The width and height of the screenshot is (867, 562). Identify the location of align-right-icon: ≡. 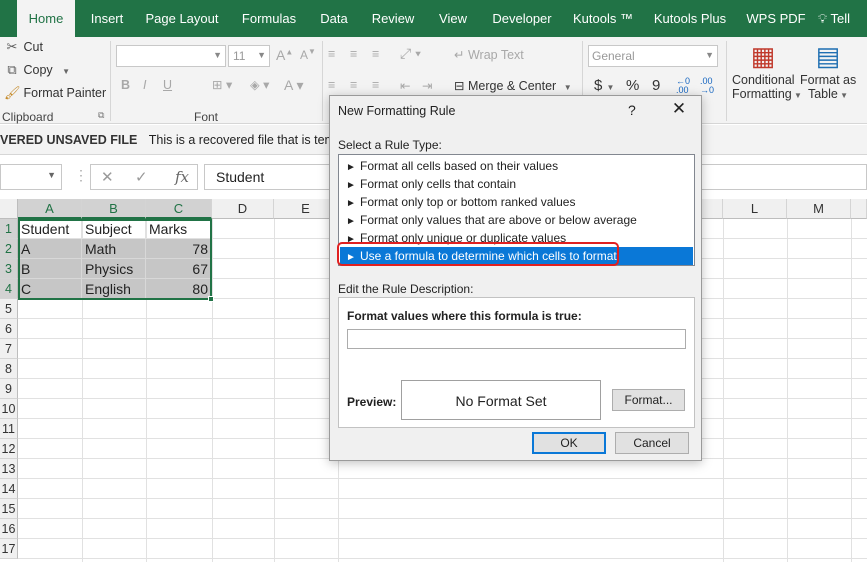
(375, 85).